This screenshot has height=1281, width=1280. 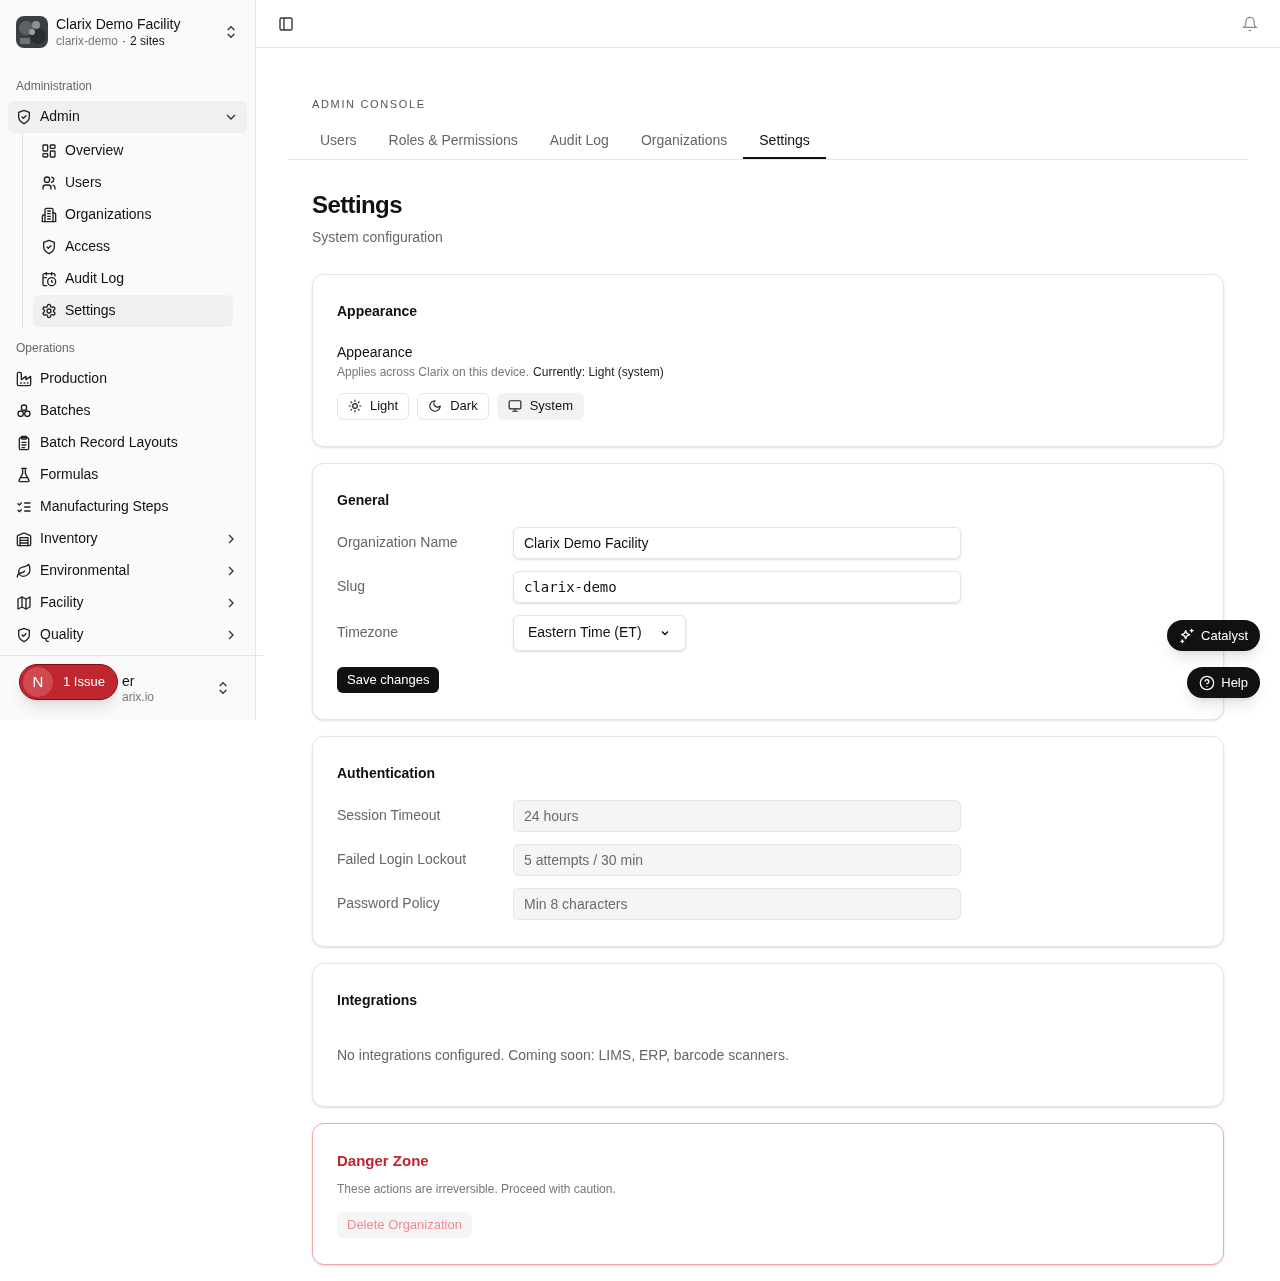 I want to click on circles-icon, so click(x=24, y=410).